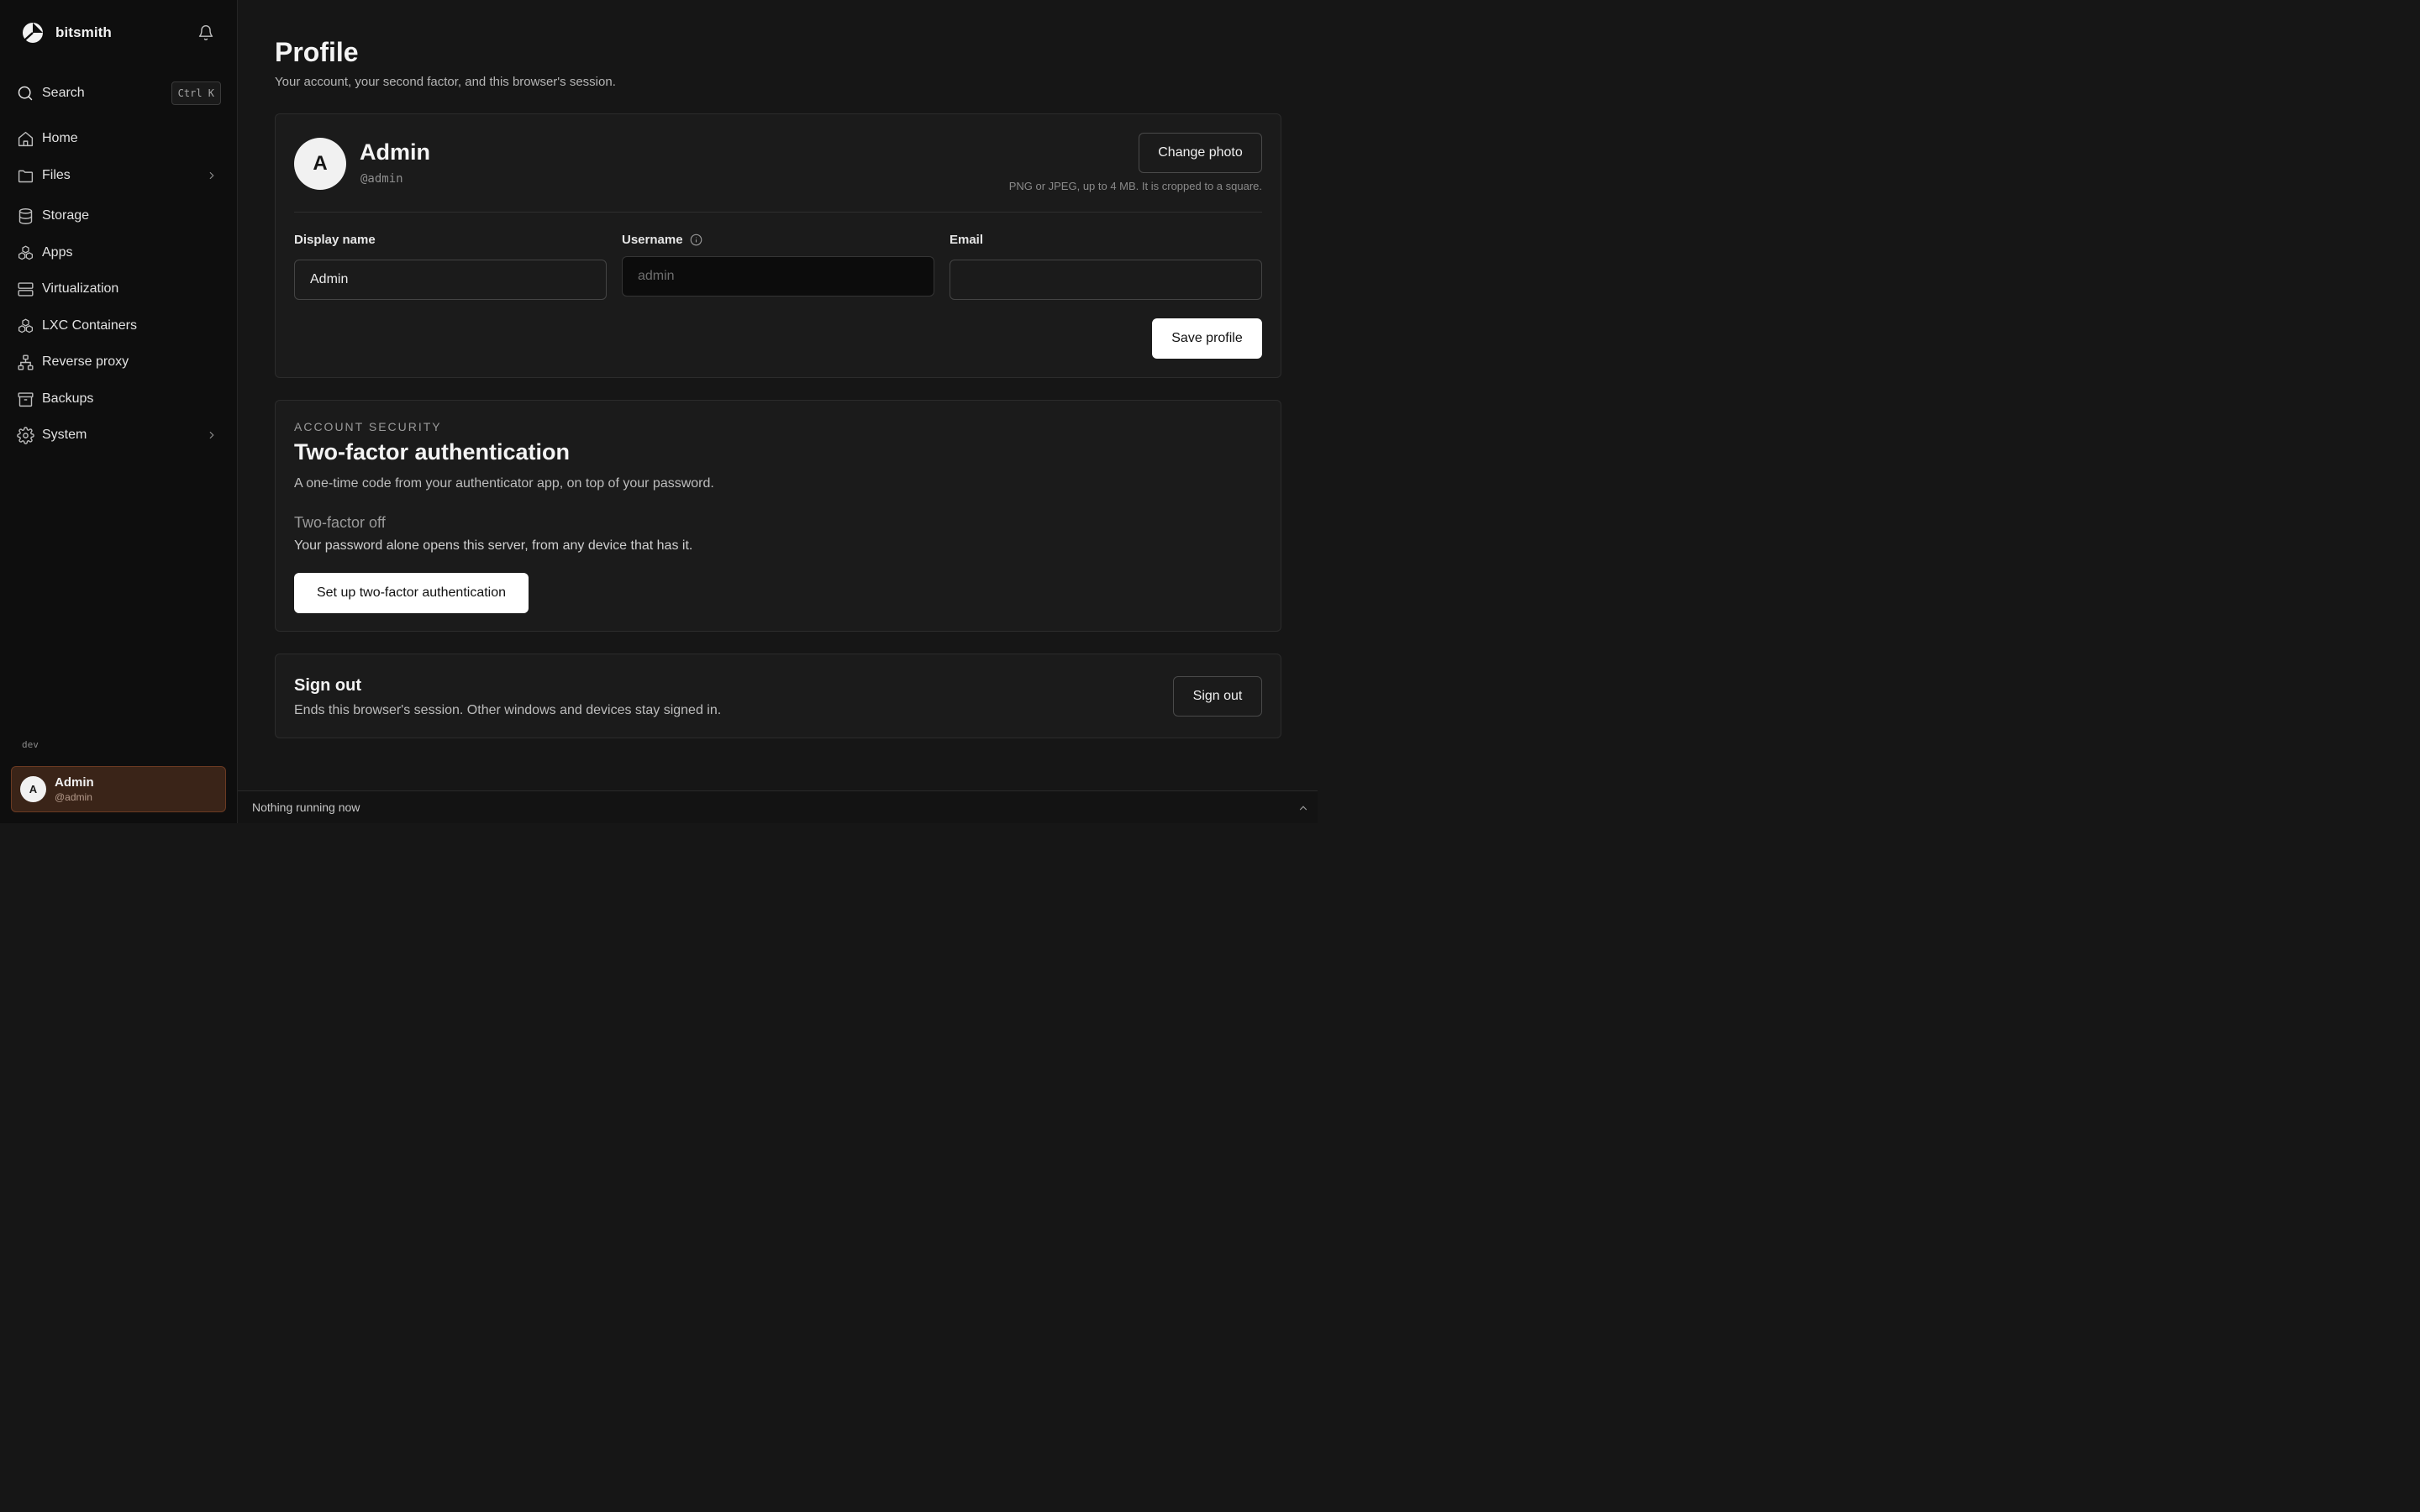 This screenshot has height=1512, width=2420. Describe the element at coordinates (75, 782) in the screenshot. I see `user-name: Admin` at that location.